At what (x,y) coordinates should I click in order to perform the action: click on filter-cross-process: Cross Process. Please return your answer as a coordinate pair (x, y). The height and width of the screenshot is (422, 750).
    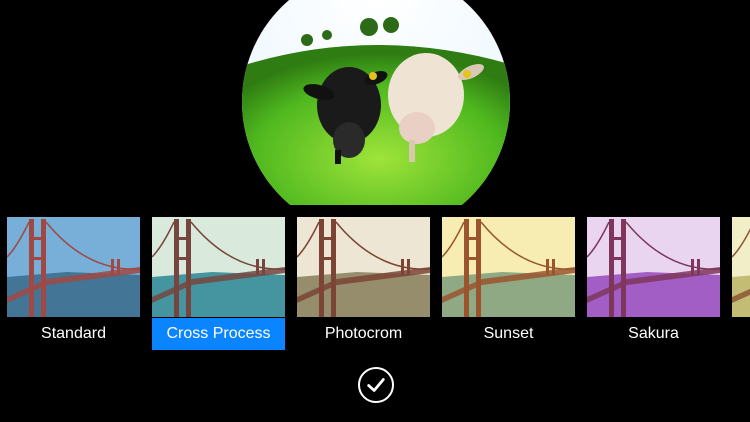
    Looking at the image, I should click on (218, 283).